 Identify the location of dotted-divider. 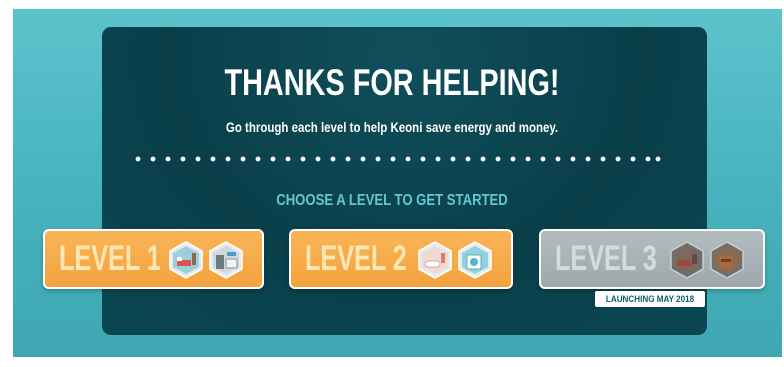
(398, 159).